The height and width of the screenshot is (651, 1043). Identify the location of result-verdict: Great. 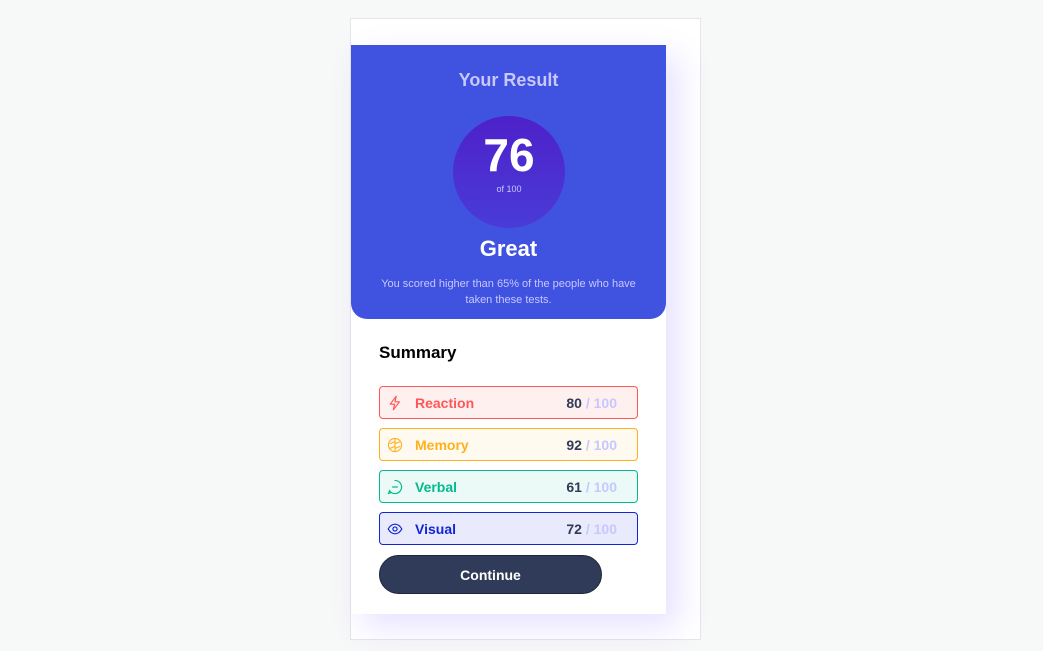
(508, 248).